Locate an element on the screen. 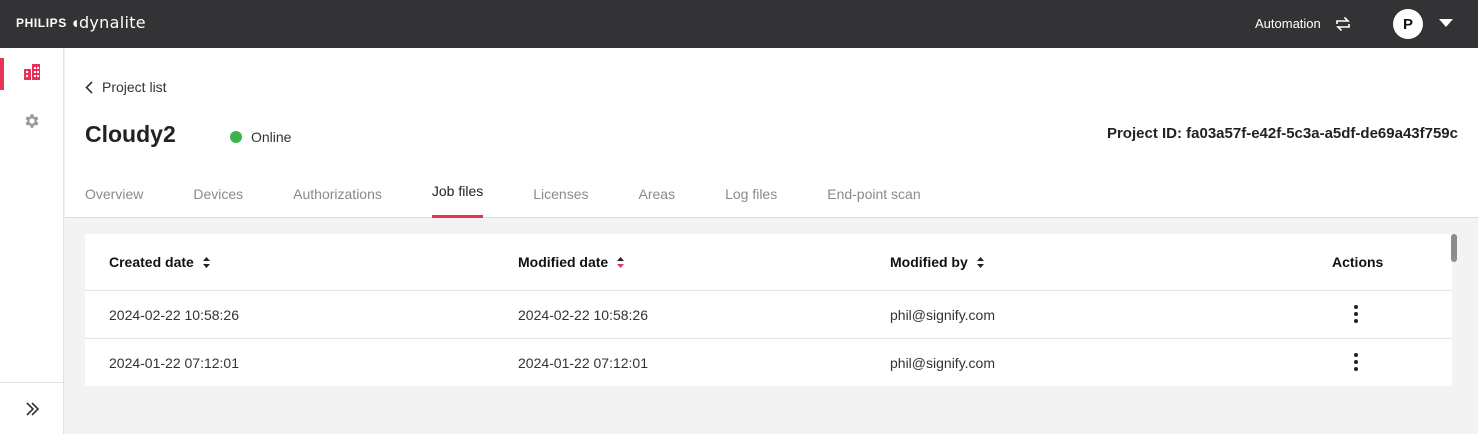 The height and width of the screenshot is (434, 1478). brand-secondary-text: dynalite is located at coordinates (112, 22).